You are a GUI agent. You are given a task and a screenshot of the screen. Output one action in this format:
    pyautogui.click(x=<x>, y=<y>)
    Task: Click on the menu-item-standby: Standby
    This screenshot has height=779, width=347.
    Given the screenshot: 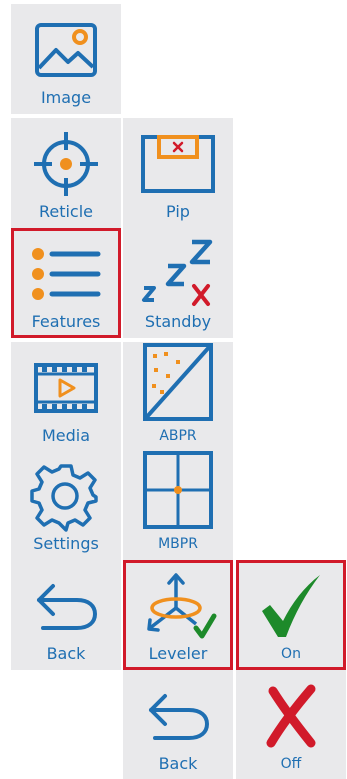 What is the action you would take?
    pyautogui.click(x=178, y=283)
    